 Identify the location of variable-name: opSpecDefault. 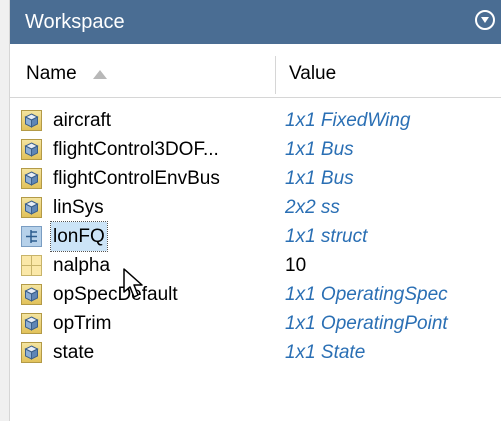
(115, 294).